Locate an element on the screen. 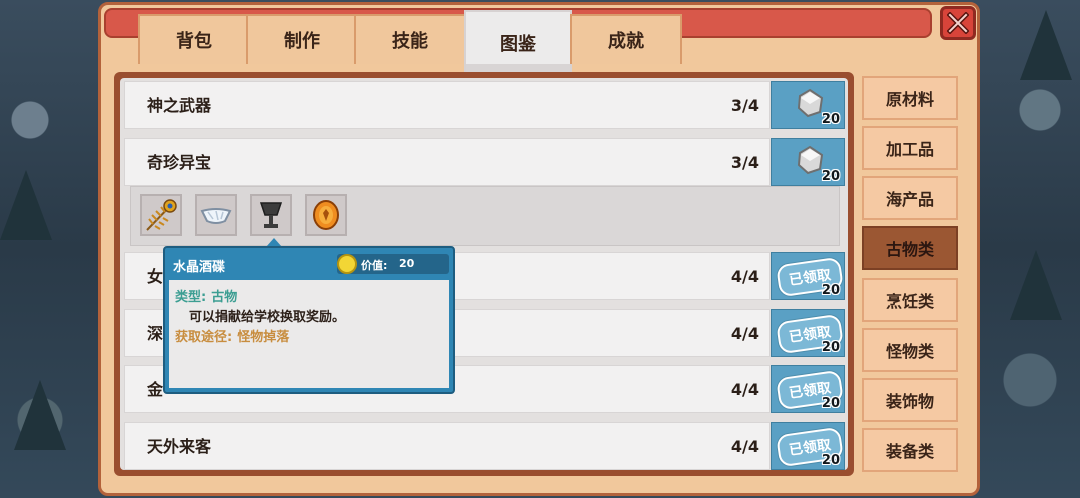 This screenshot has width=1080, height=498. collection-name: 神之武器 is located at coordinates (179, 105).